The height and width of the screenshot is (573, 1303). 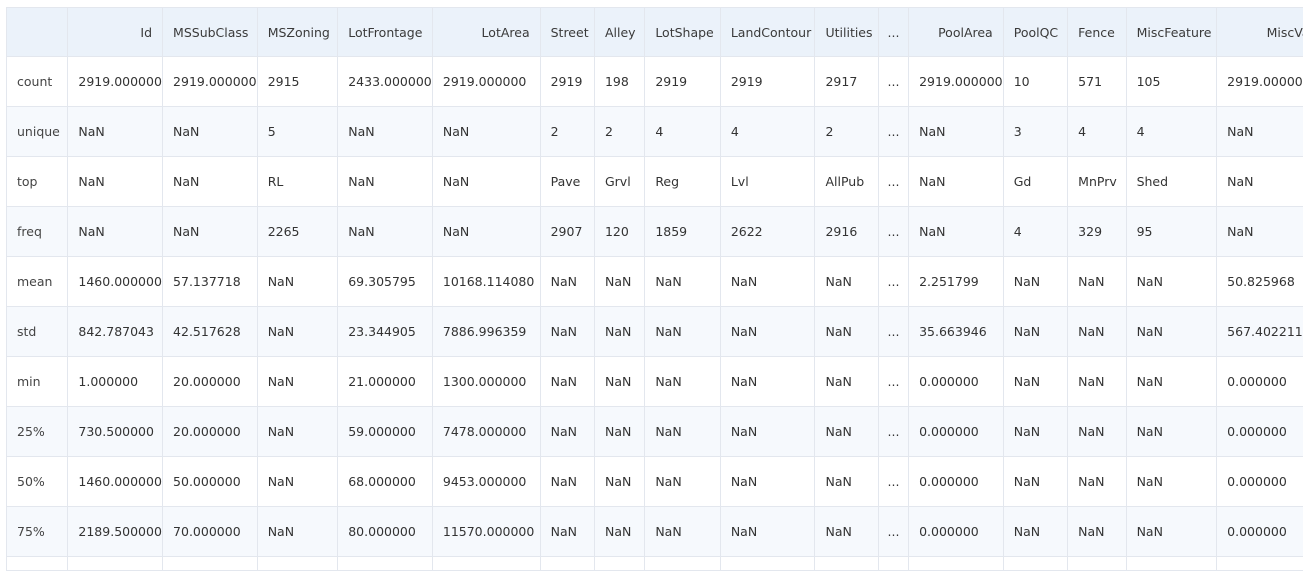 I want to click on table-cell: 2915, so click(x=297, y=81).